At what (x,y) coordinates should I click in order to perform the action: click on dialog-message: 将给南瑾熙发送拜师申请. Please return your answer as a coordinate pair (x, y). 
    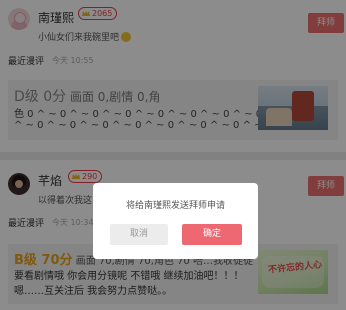
    Looking at the image, I should click on (175, 206).